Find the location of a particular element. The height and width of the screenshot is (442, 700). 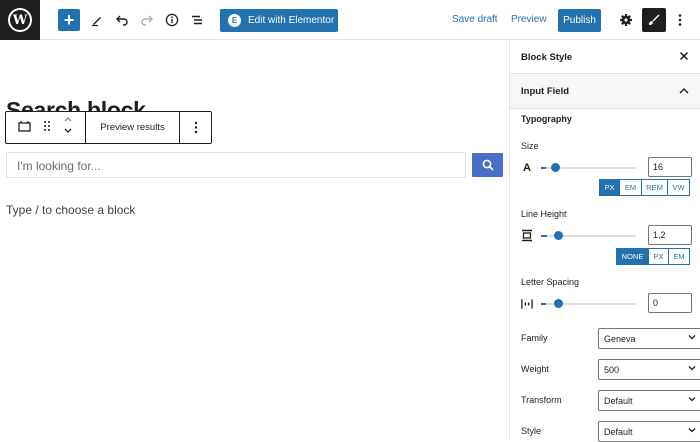

move-up-down-icon is located at coordinates (68, 127).